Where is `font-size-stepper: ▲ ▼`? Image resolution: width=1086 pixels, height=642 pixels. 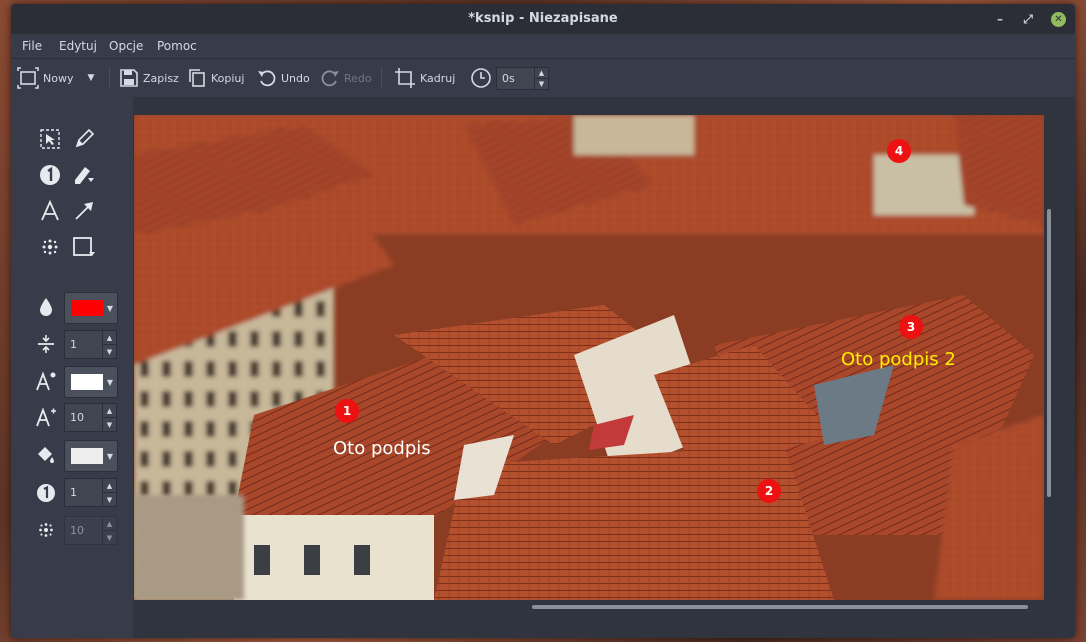
font-size-stepper: ▲ ▼ is located at coordinates (109, 417).